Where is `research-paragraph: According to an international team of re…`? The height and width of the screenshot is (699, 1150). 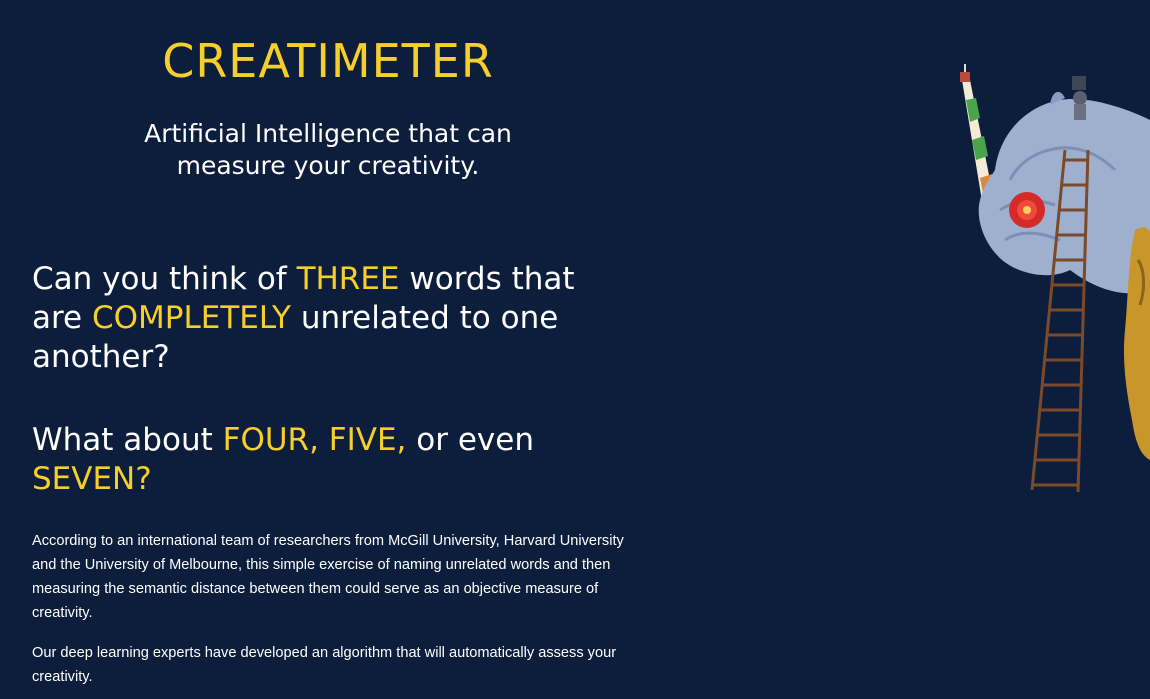 research-paragraph: According to an international team of re… is located at coordinates (328, 577).